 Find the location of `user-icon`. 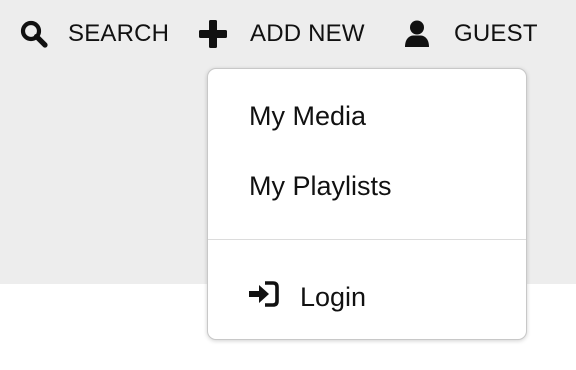

user-icon is located at coordinates (417, 34).